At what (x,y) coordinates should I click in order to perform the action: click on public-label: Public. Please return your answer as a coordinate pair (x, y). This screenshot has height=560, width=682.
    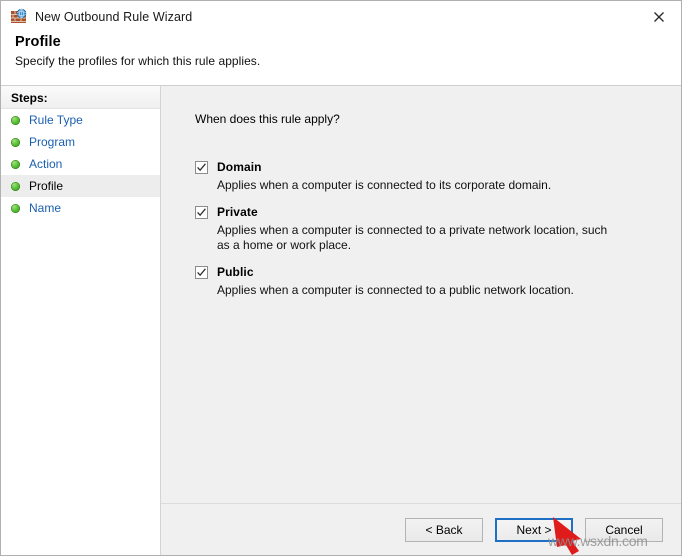
    Looking at the image, I should click on (235, 272).